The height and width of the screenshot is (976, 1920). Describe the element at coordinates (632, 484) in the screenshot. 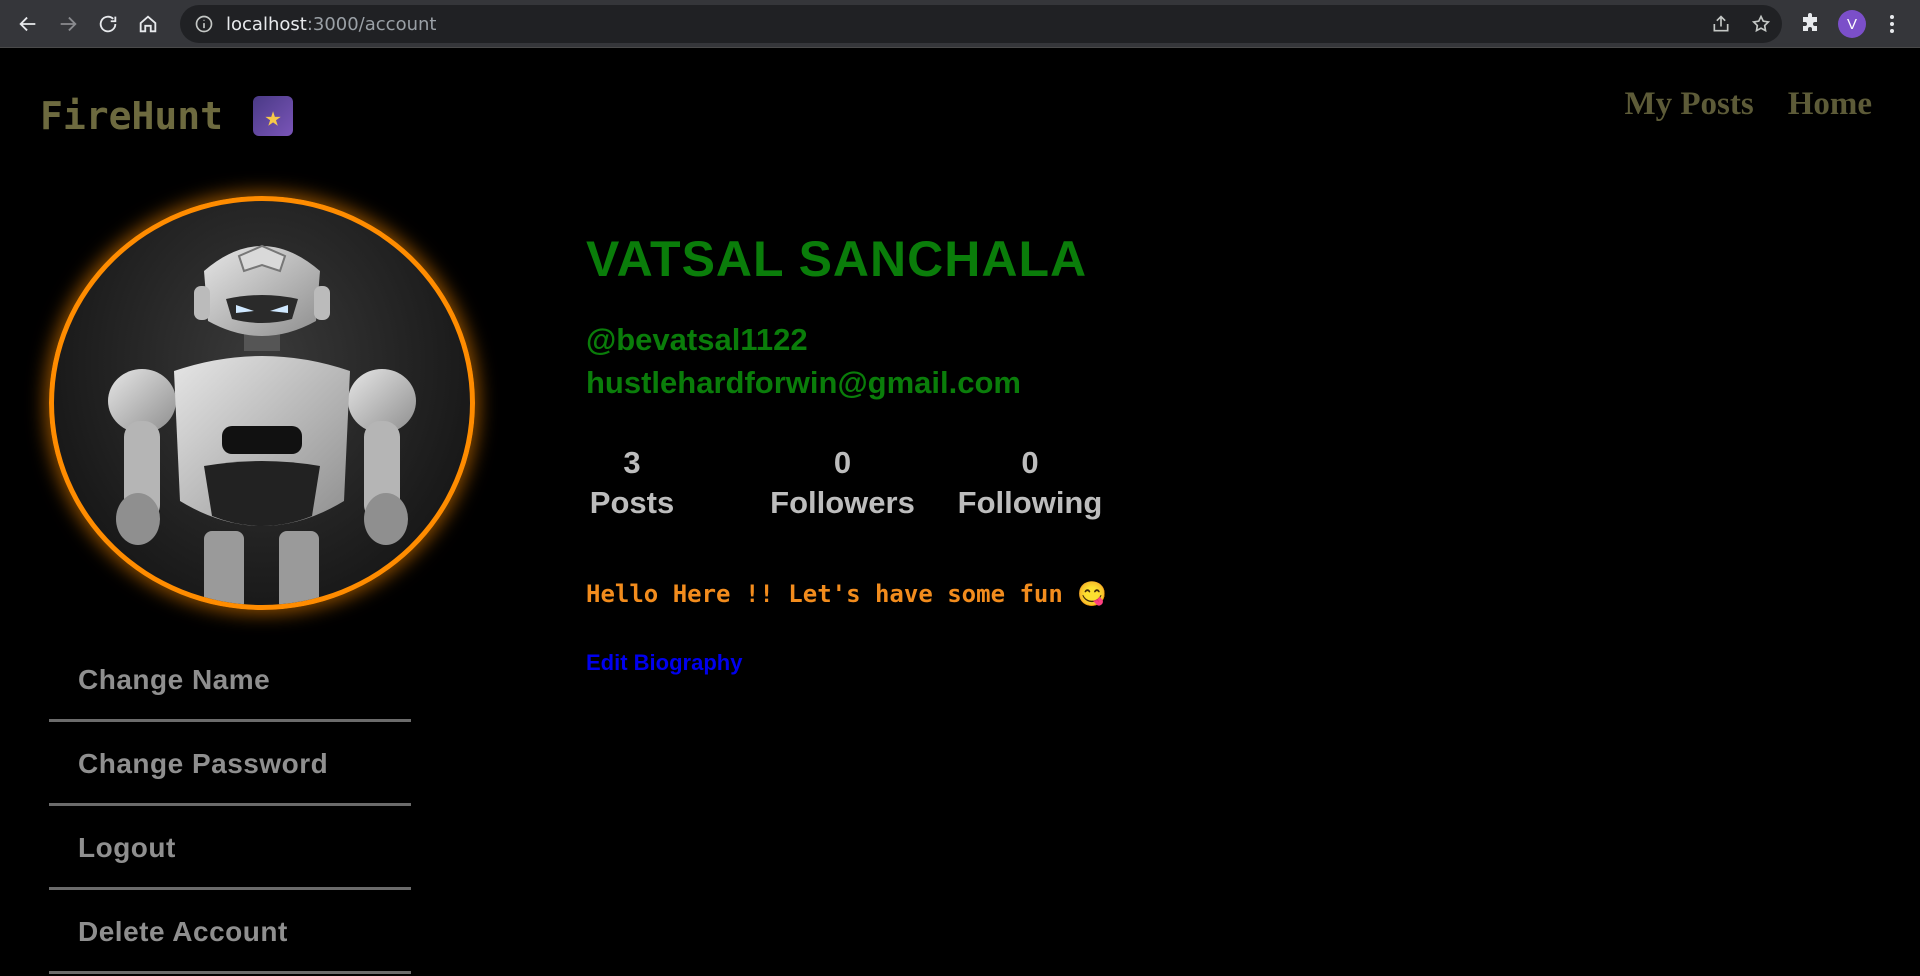

I see `stat-posts: 3 Posts` at that location.